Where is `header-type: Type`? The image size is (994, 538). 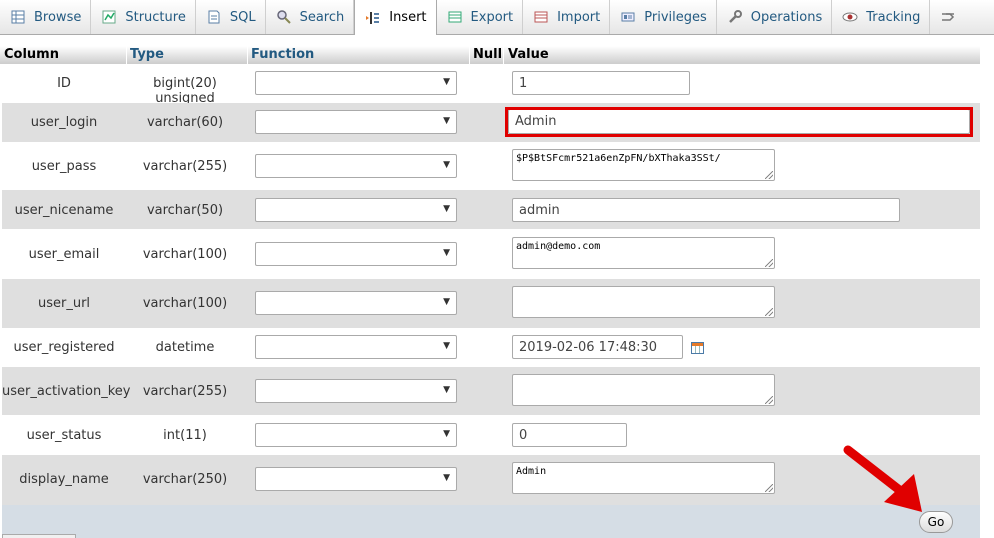 header-type: Type is located at coordinates (147, 54).